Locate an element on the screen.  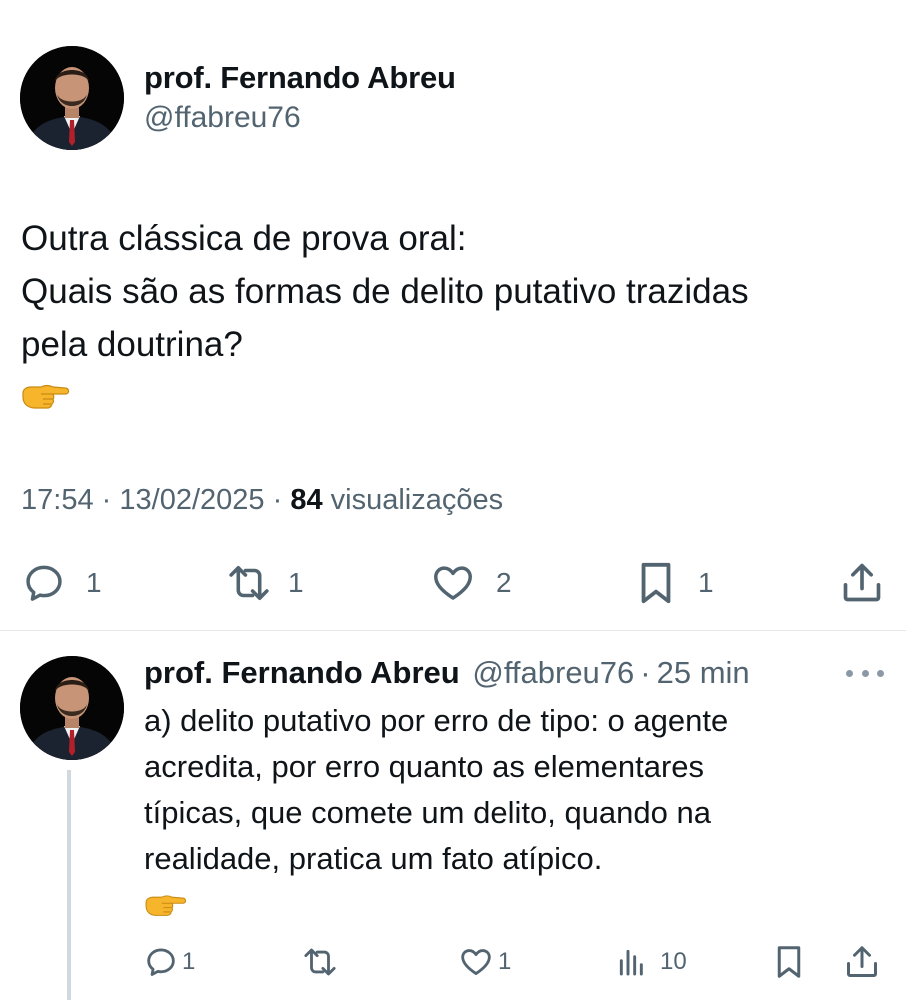
retweet-button: 1 is located at coordinates (264, 583).